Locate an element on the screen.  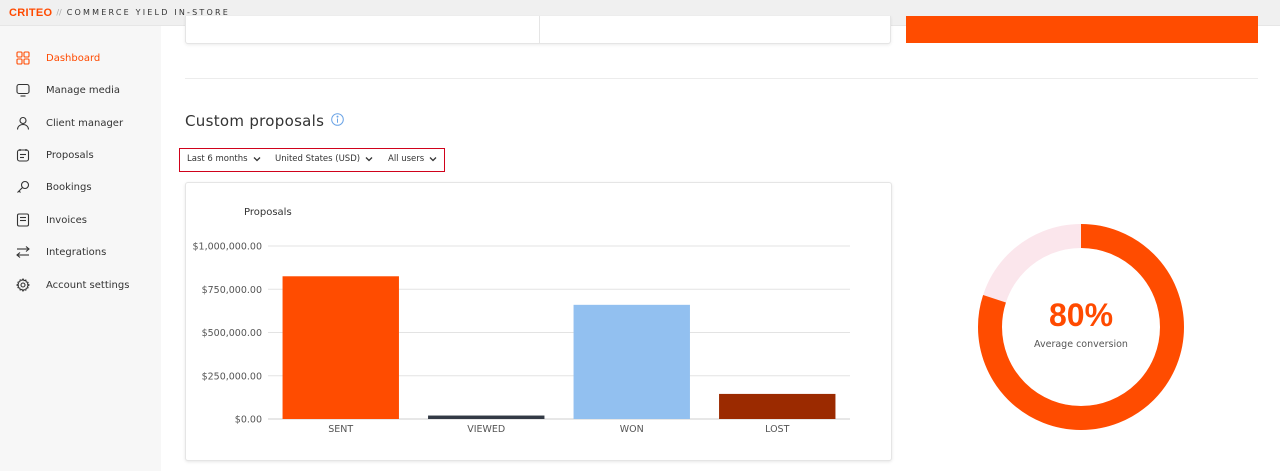
users-value: All users is located at coordinates (406, 159).